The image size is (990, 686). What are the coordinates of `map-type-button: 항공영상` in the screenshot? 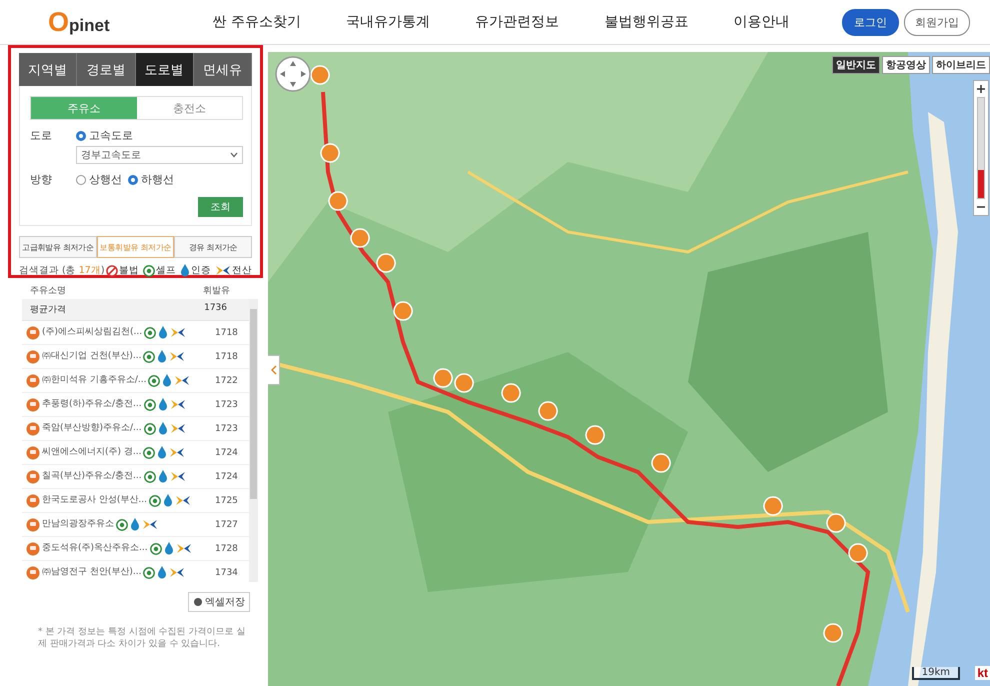 It's located at (906, 65).